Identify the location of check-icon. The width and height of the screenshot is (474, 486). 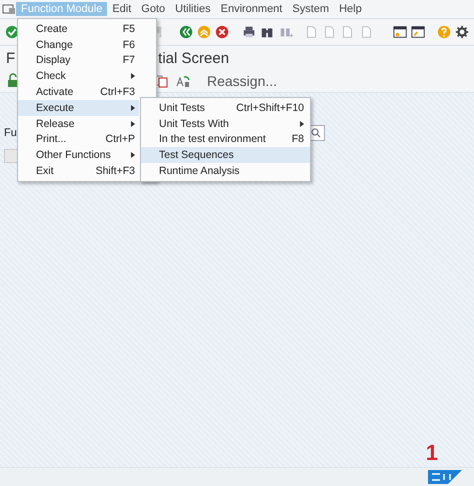
(12, 32).